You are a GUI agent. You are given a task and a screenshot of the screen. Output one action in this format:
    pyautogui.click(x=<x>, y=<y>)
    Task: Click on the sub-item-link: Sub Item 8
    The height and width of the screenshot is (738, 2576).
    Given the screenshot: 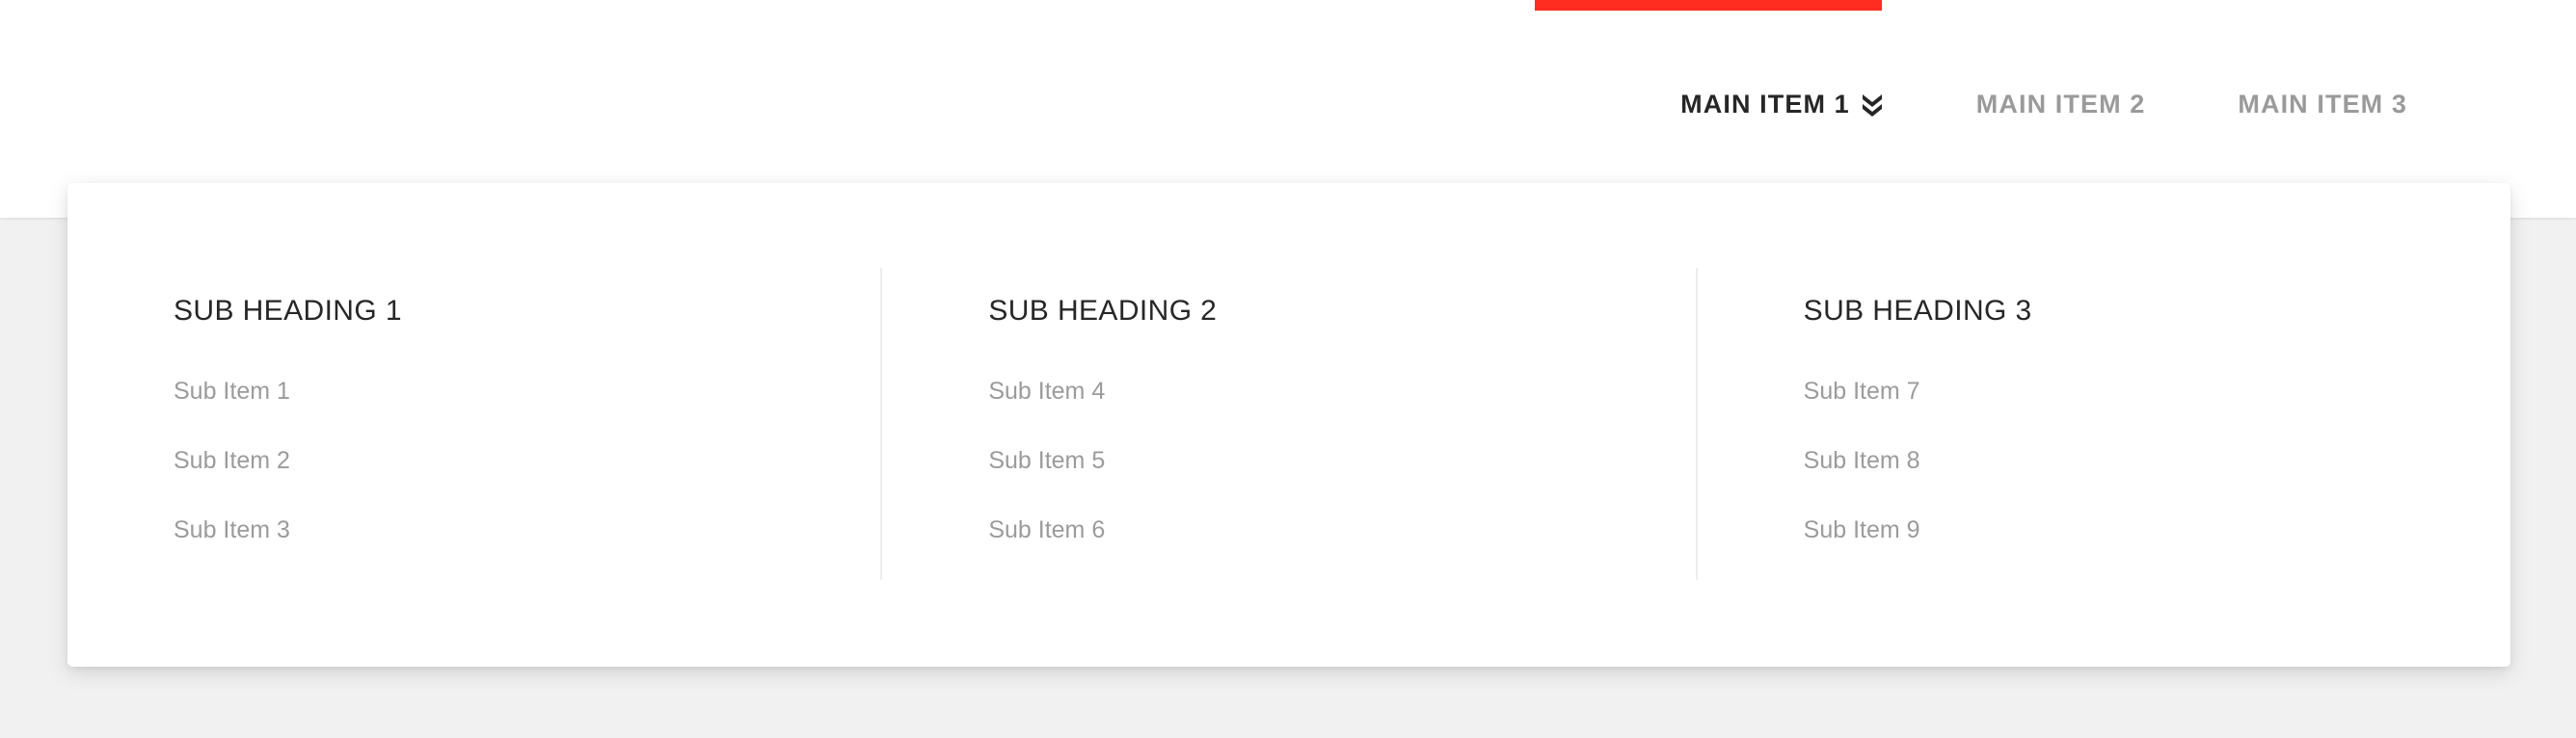 What is the action you would take?
    pyautogui.click(x=1862, y=461)
    